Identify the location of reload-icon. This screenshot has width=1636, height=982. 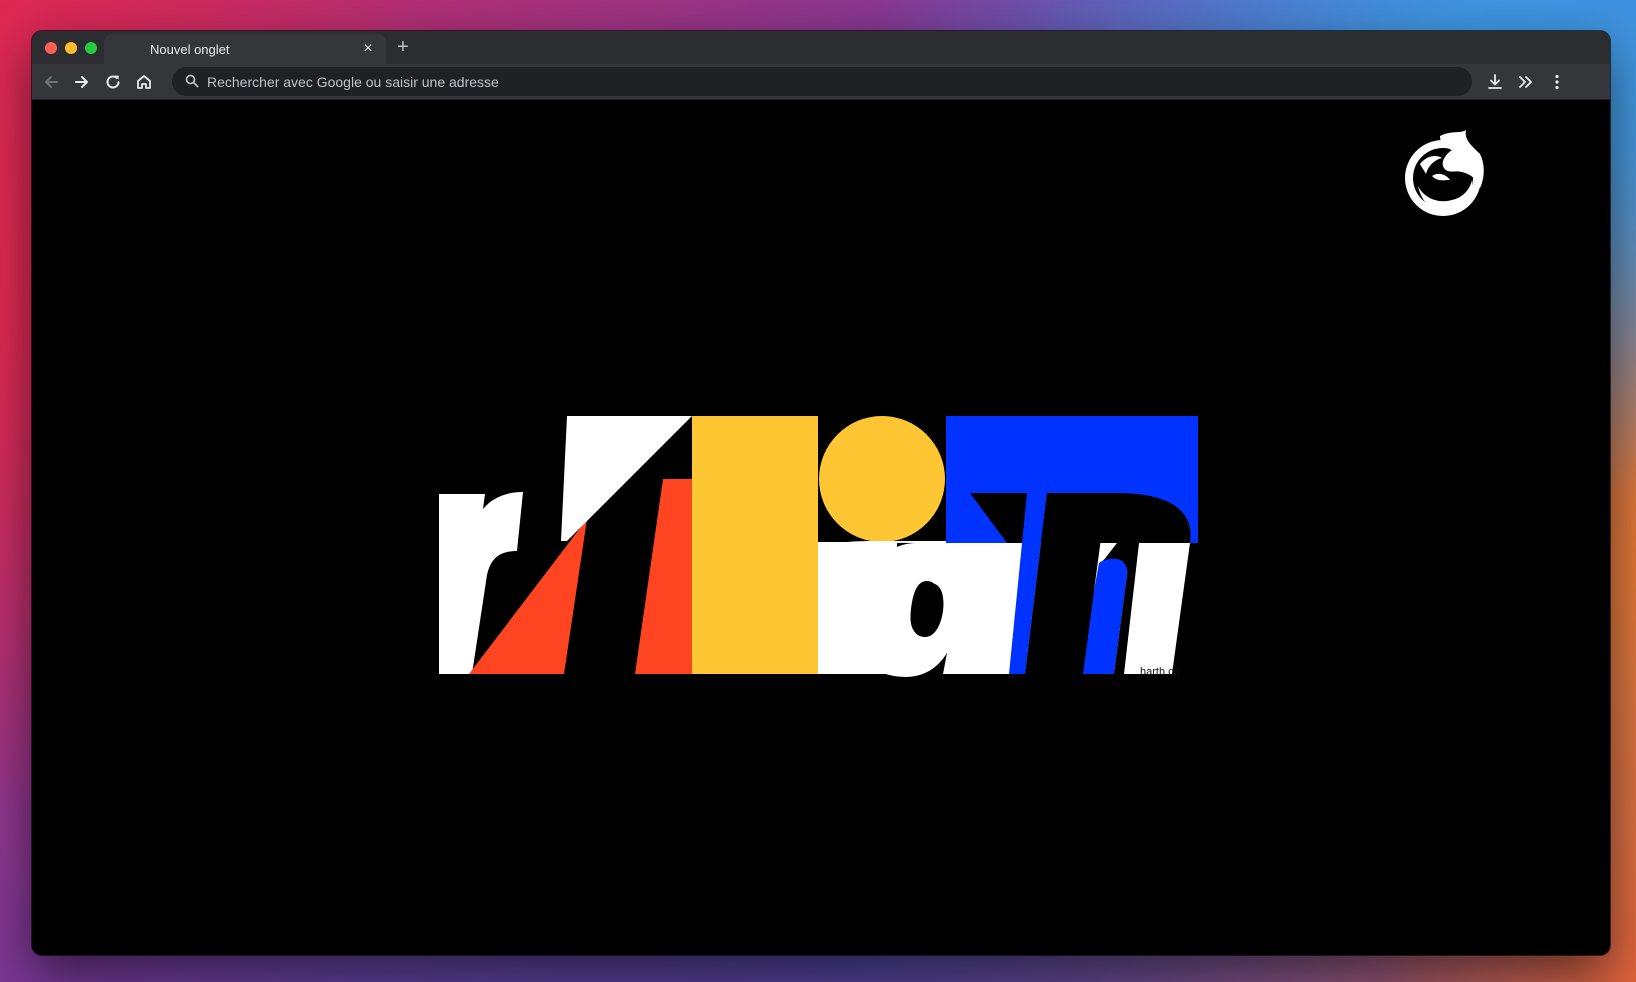
(113, 82).